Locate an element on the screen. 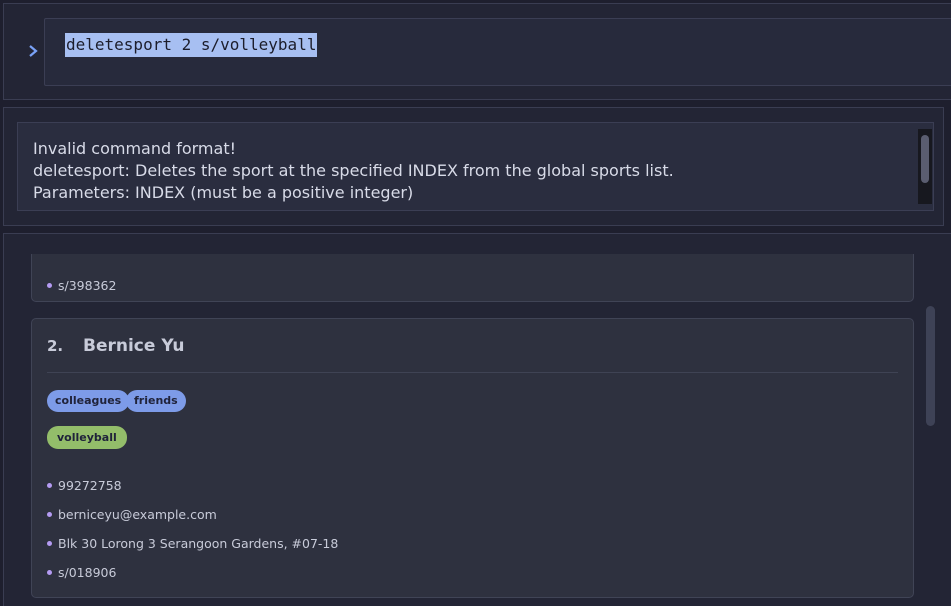  command-text: deletesport 2 s/volleyball is located at coordinates (191, 45).